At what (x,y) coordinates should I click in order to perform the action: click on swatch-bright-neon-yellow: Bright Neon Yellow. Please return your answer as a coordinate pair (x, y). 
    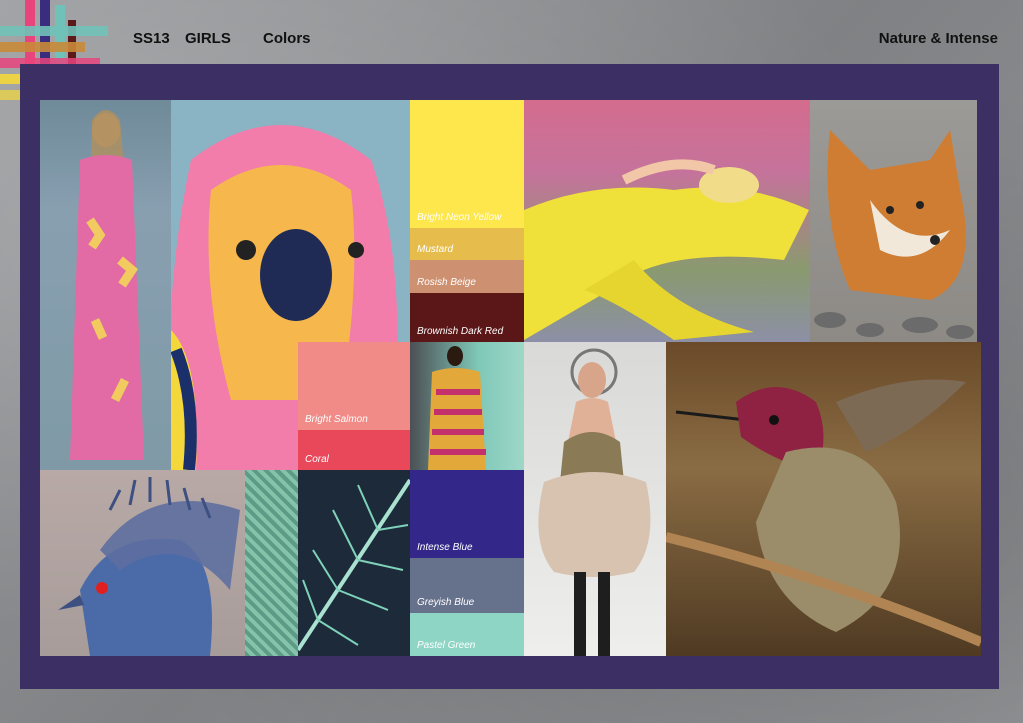
    Looking at the image, I should click on (467, 164).